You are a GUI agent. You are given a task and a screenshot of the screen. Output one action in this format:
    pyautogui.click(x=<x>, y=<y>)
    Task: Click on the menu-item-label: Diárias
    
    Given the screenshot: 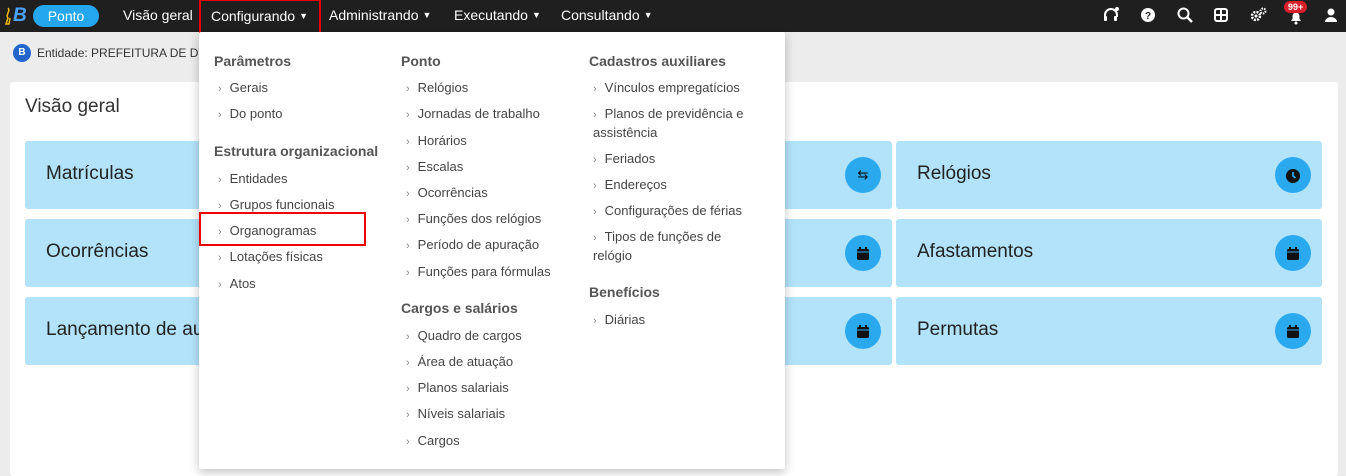 What is the action you would take?
    pyautogui.click(x=625, y=319)
    